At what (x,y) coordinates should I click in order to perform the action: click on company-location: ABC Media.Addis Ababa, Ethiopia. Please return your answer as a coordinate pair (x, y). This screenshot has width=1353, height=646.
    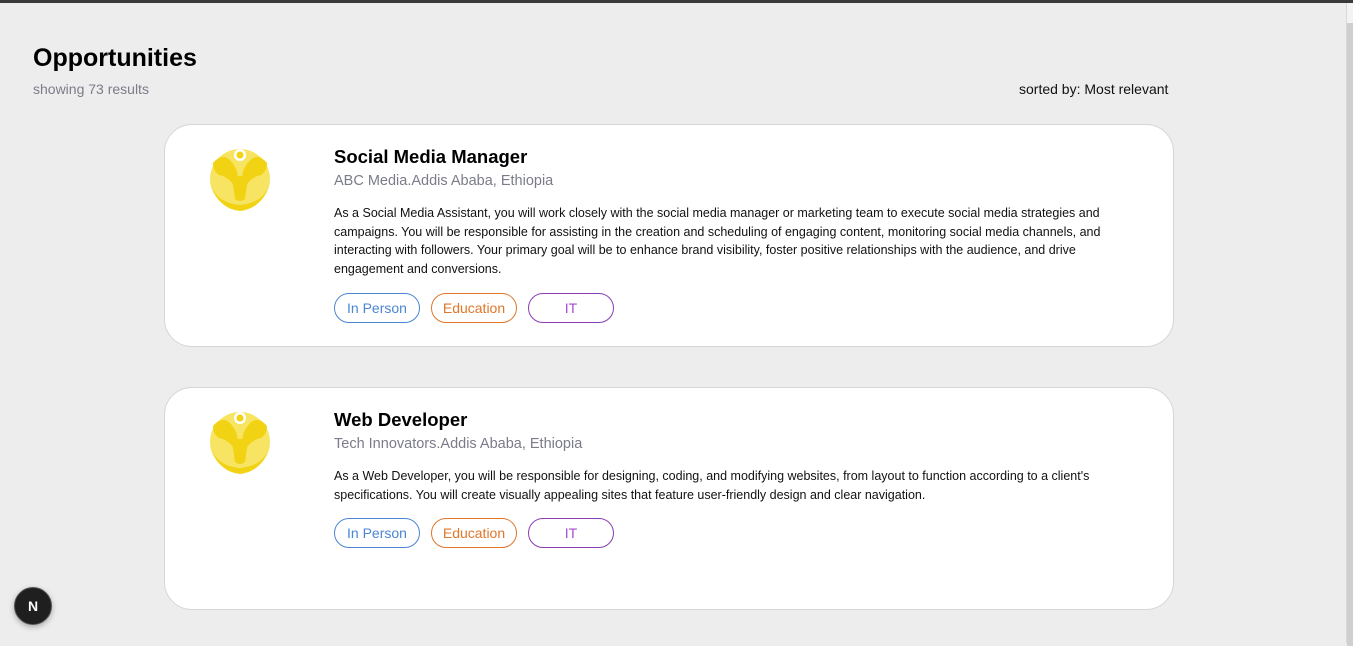
    Looking at the image, I should click on (444, 181).